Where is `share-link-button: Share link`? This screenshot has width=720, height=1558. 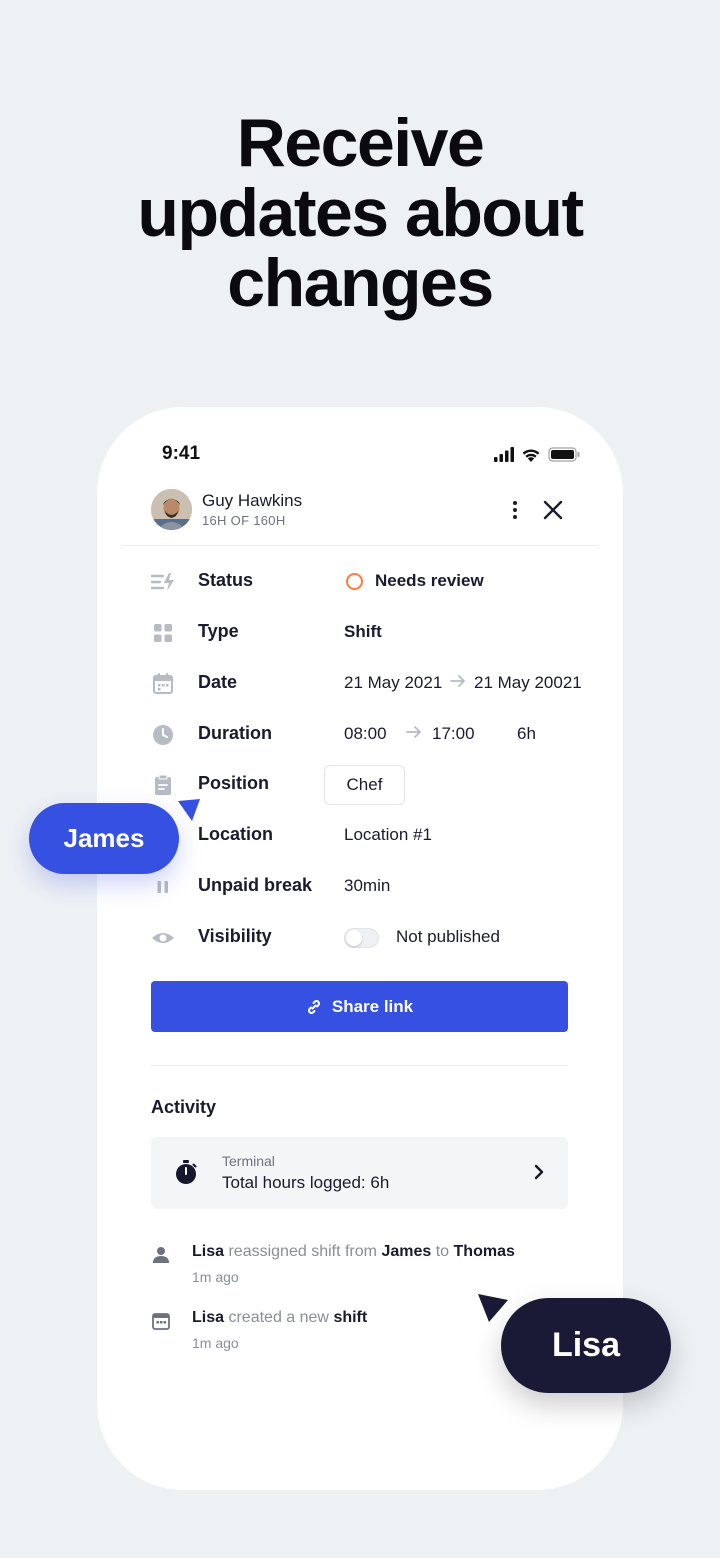 share-link-button: Share link is located at coordinates (359, 1006).